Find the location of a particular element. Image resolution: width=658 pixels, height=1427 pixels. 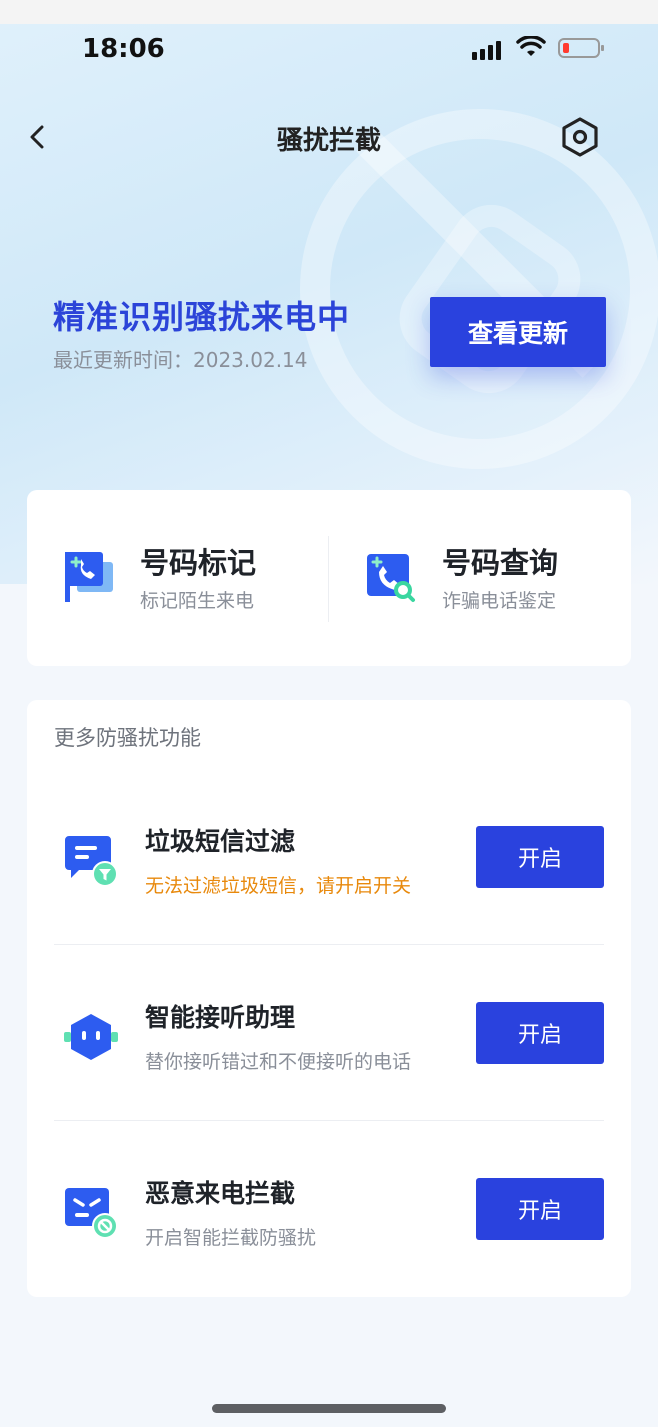

quick-actions-card: 号码标记 标记陌生来电 号码查询 诈骗电话鉴定 is located at coordinates (329, 578).